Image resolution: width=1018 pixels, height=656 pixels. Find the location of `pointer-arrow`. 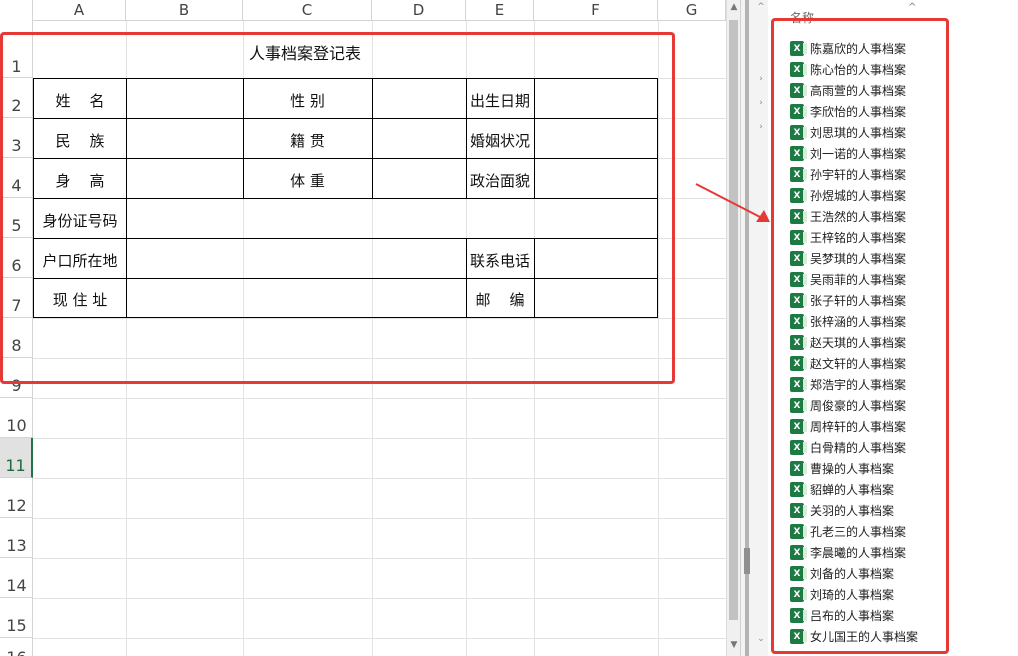

pointer-arrow is located at coordinates (732, 202).